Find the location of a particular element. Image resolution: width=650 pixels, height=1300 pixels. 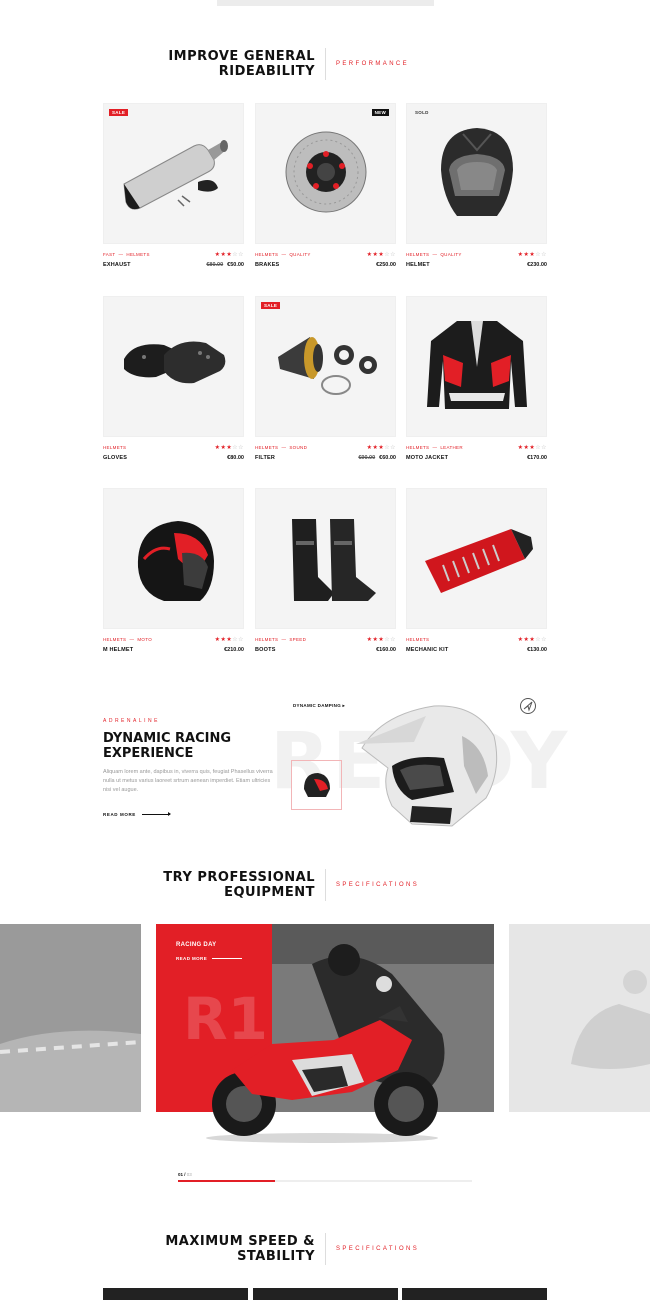

new-badge: NEW is located at coordinates (380, 112).